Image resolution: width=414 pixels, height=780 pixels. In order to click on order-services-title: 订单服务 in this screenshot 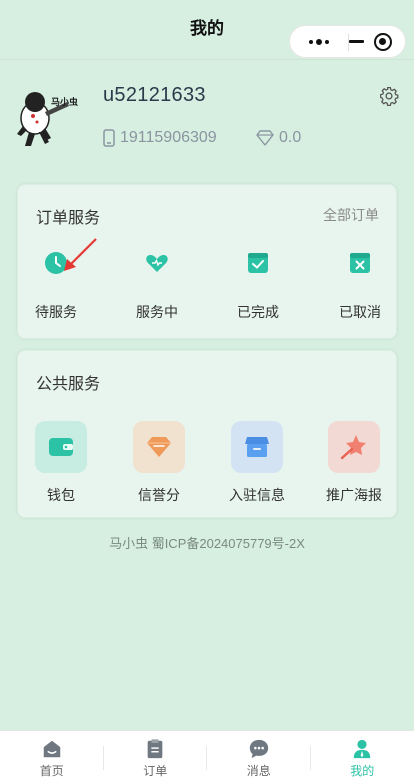, I will do `click(68, 218)`.